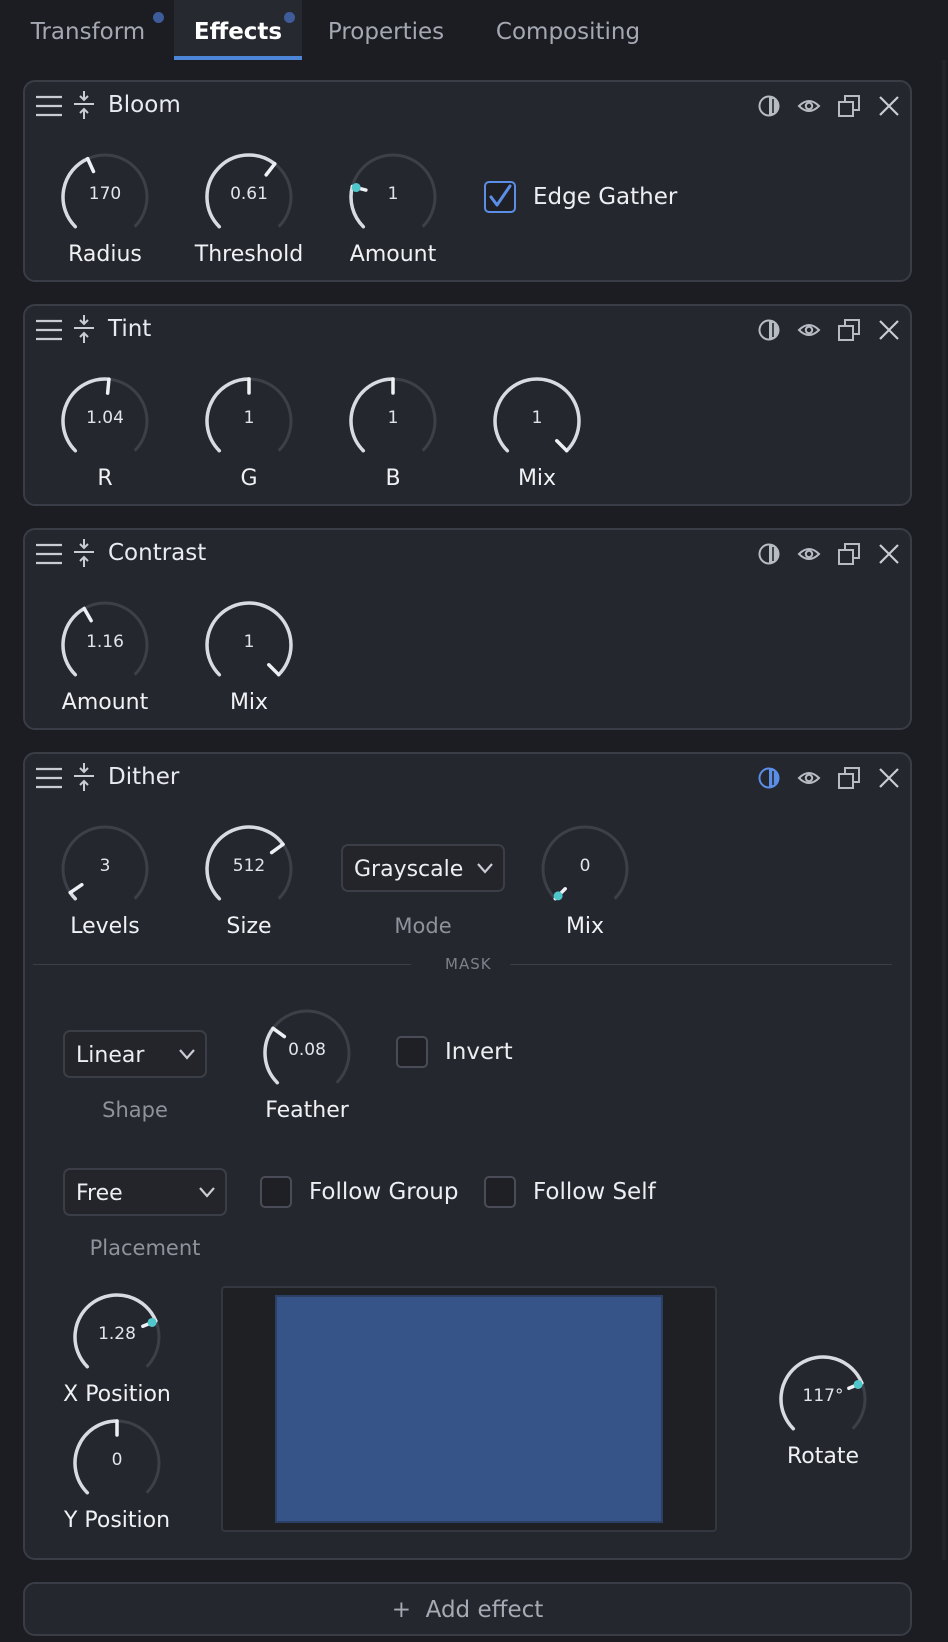 The height and width of the screenshot is (1642, 948). I want to click on edge-gather-checkbox, so click(500, 197).